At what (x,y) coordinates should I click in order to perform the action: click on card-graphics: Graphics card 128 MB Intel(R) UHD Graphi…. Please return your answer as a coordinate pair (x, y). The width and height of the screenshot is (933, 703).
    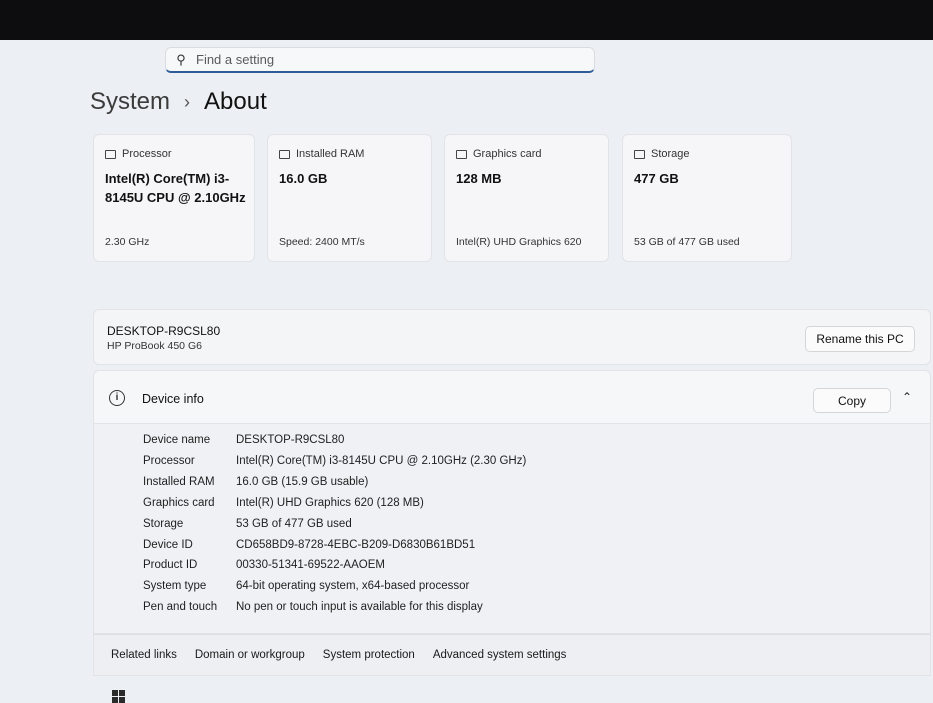
    Looking at the image, I should click on (526, 198).